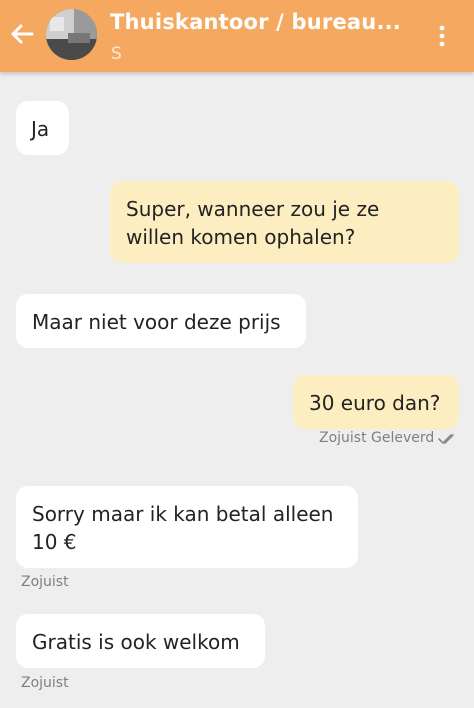 This screenshot has height=708, width=474. What do you see at coordinates (22, 34) in the screenshot?
I see `arrow-left-icon` at bounding box center [22, 34].